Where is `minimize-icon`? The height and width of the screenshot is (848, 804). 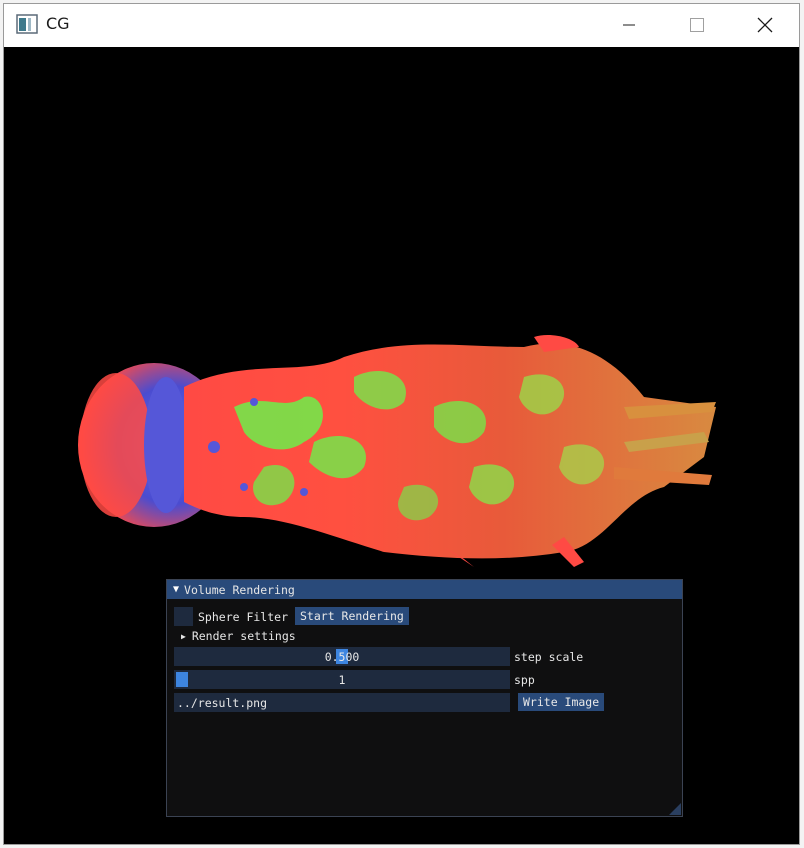 minimize-icon is located at coordinates (629, 25).